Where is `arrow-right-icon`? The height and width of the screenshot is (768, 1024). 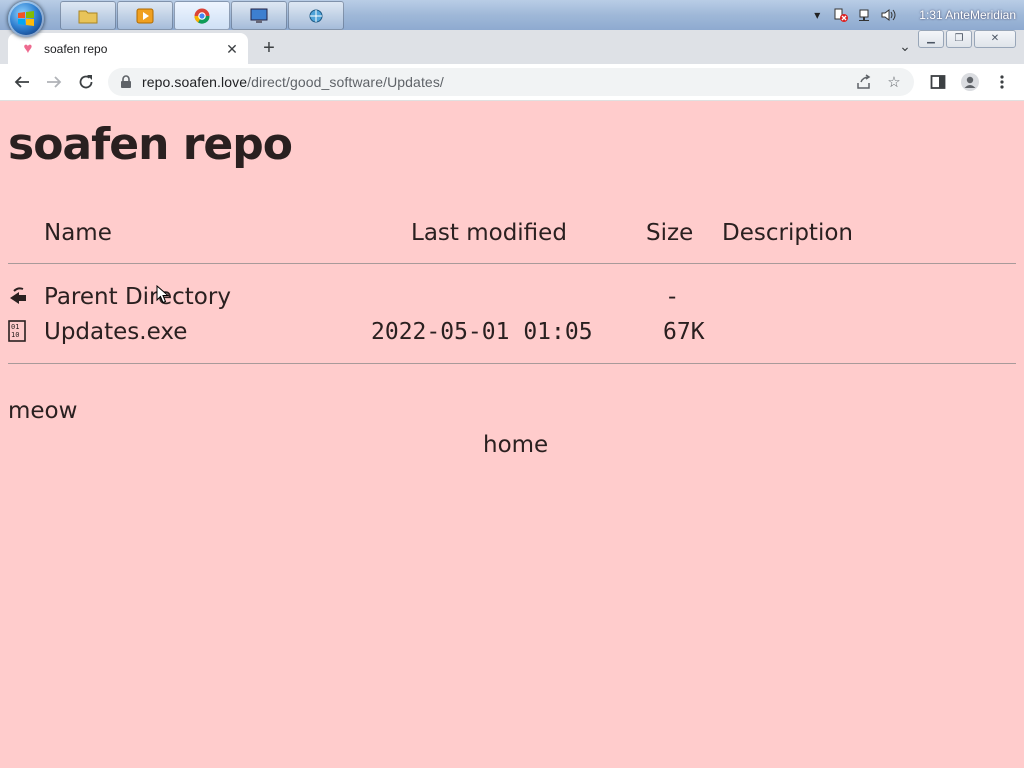
arrow-right-icon is located at coordinates (54, 82).